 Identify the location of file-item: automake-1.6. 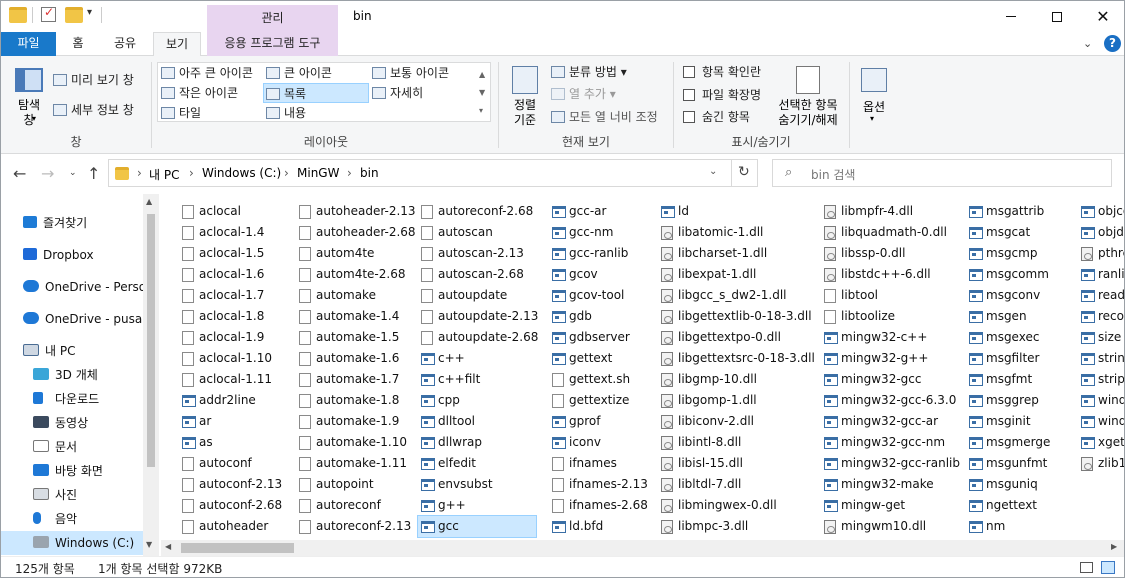
(356, 358).